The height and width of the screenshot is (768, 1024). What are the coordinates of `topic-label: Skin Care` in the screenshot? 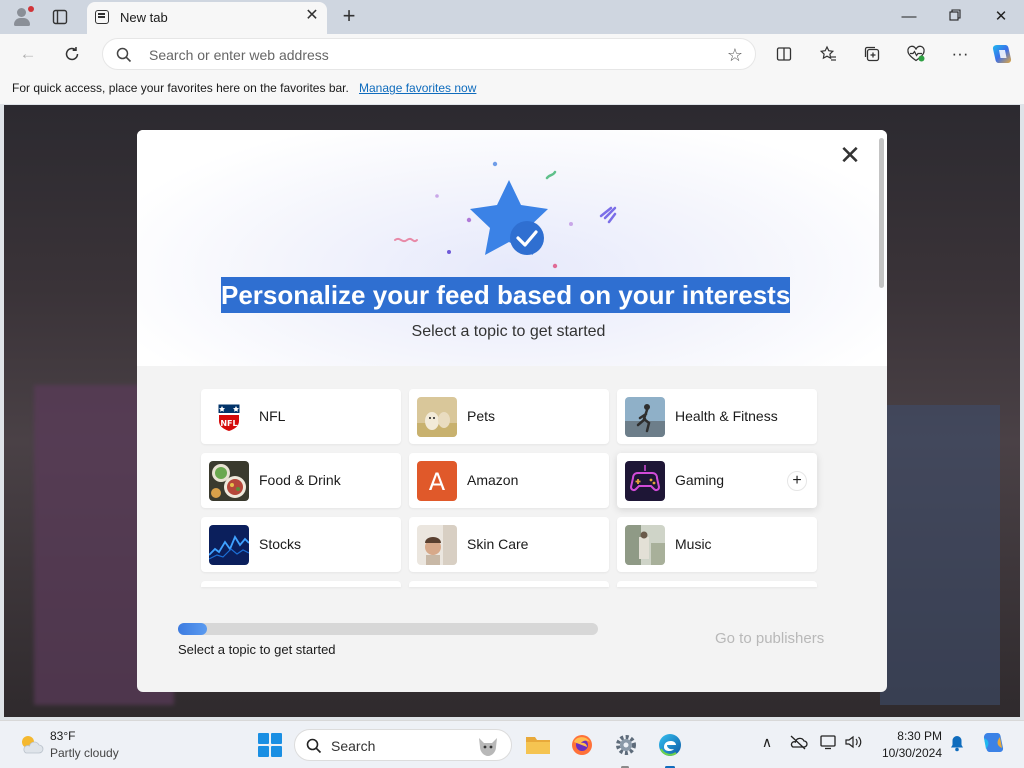 It's located at (498, 544).